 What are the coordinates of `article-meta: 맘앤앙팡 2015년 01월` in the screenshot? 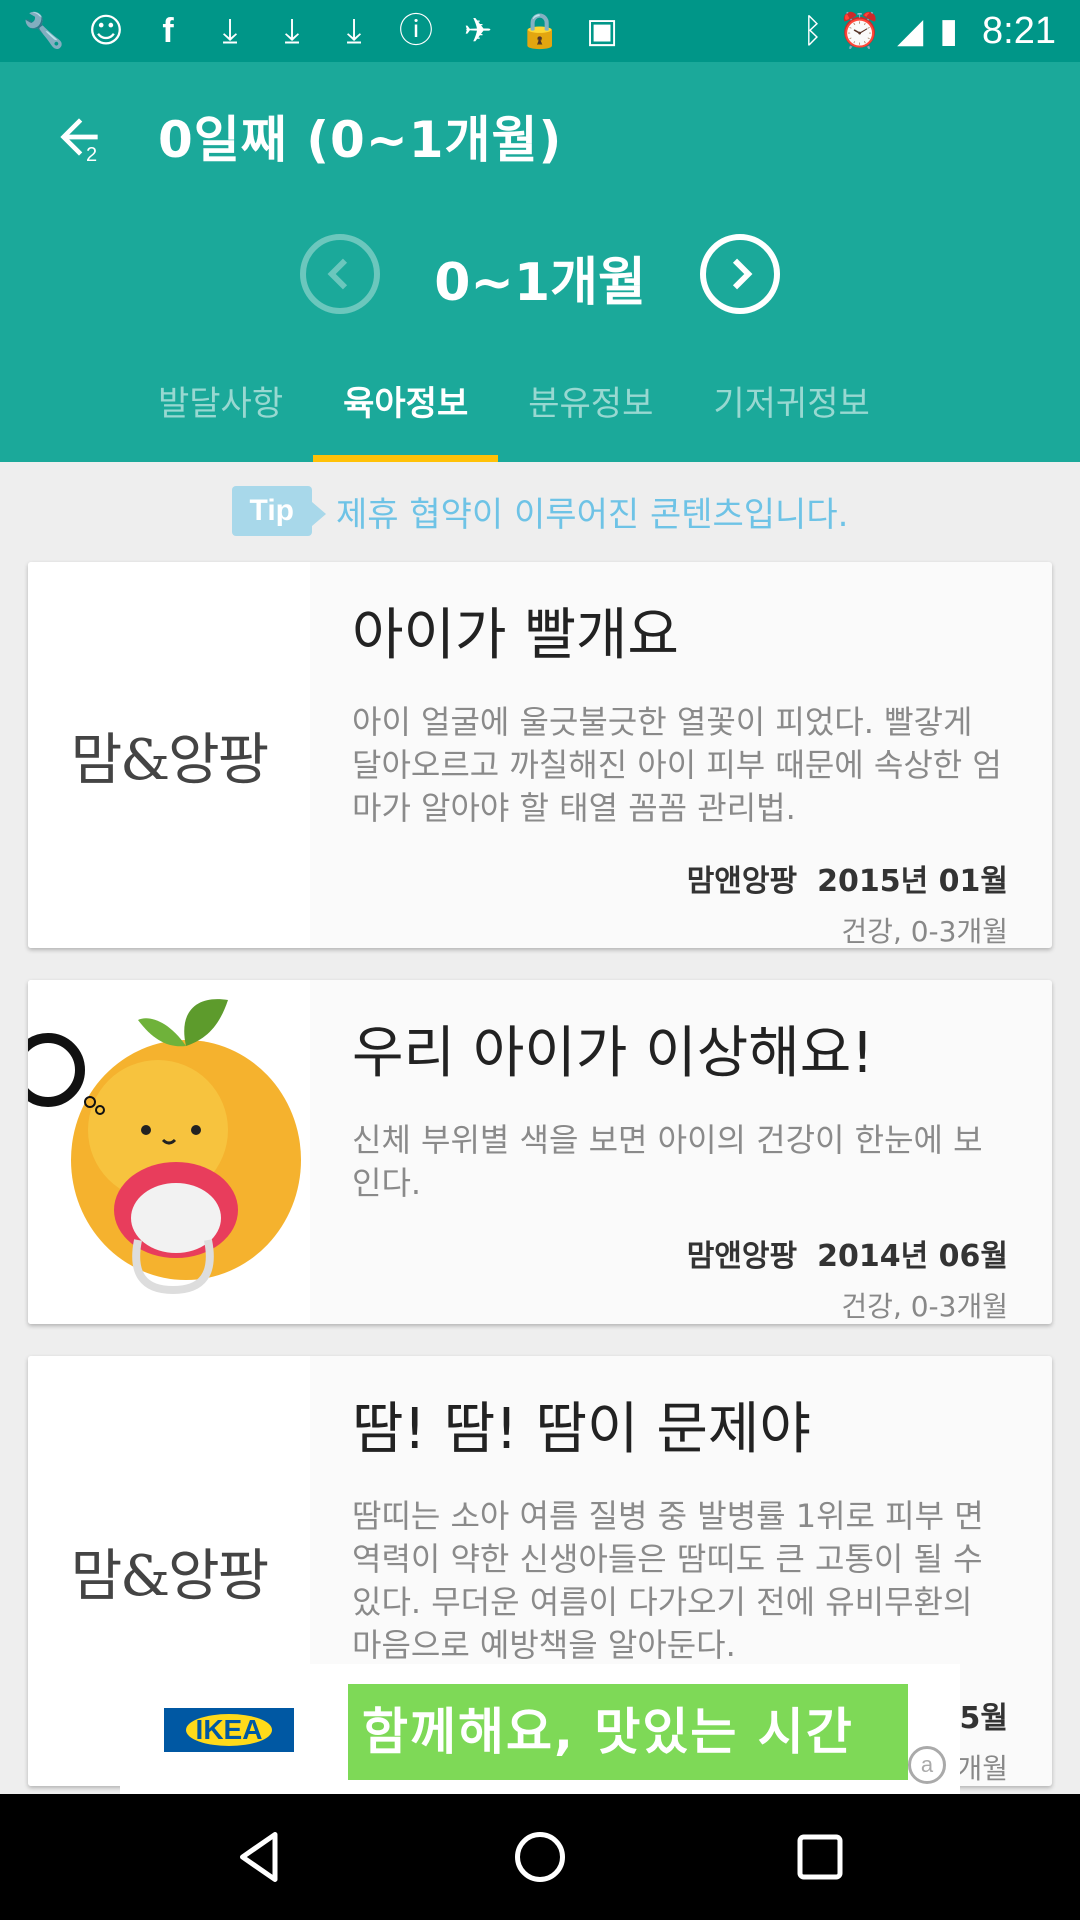 It's located at (680, 878).